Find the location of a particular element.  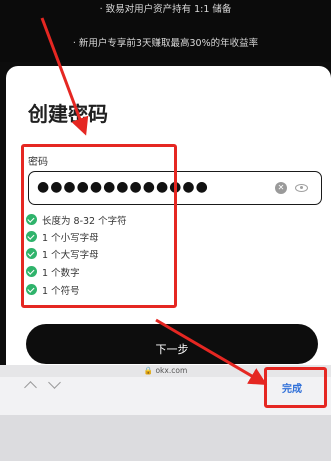

clear-icon: ✕ is located at coordinates (281, 188).